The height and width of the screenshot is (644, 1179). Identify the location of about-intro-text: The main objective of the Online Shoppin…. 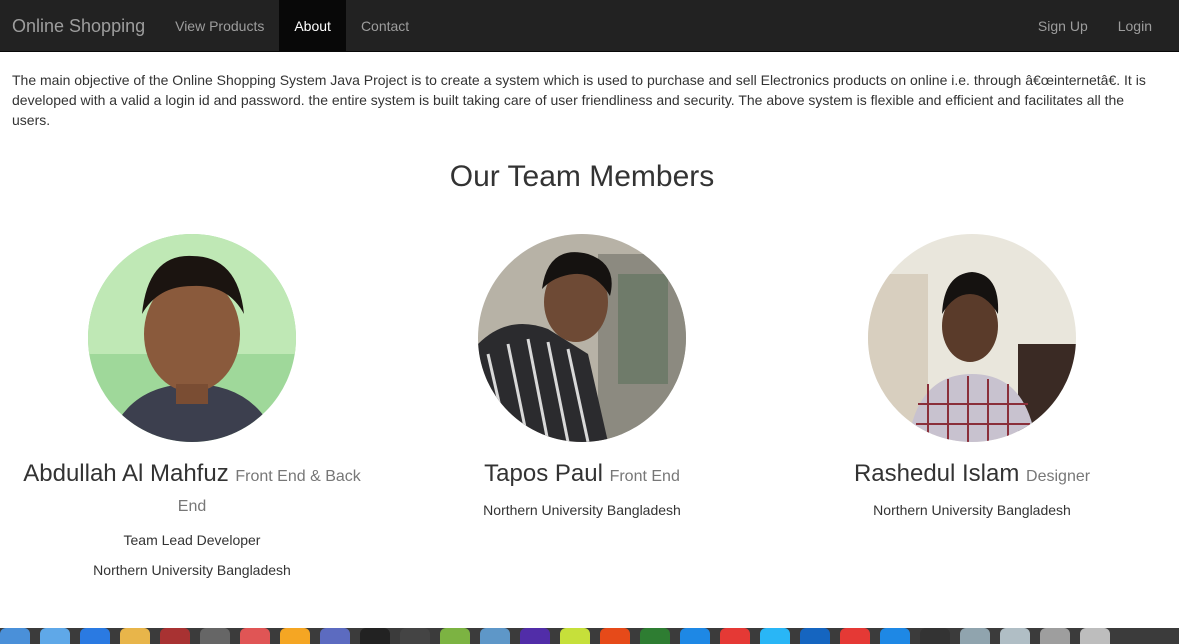
(579, 100).